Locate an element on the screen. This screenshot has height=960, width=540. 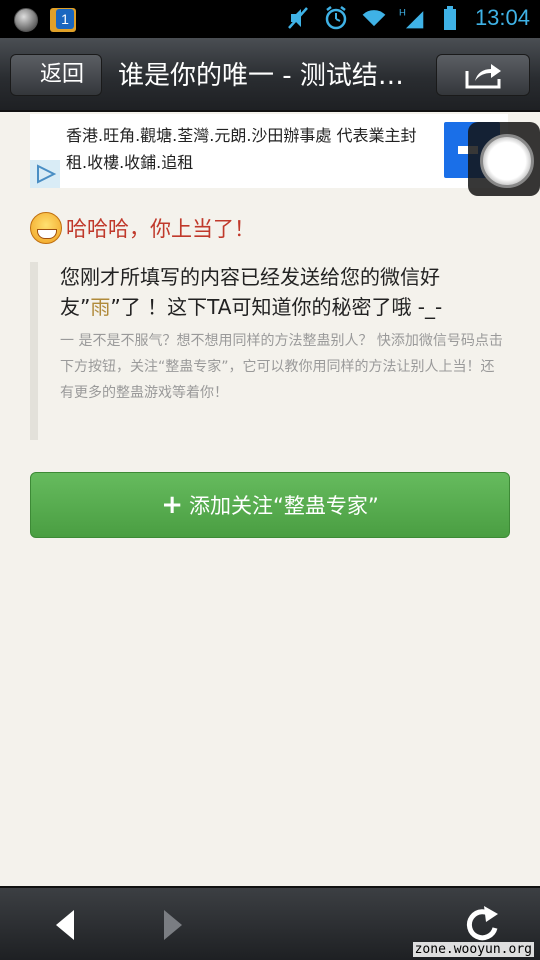
assistive-touch-button is located at coordinates (504, 159).